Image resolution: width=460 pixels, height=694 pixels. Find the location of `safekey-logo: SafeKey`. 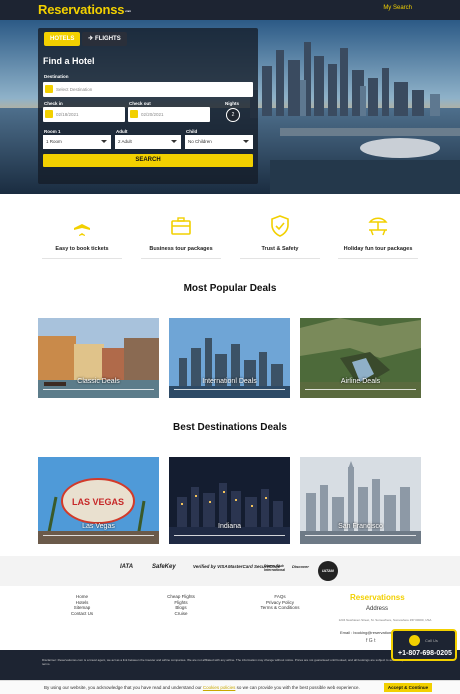

safekey-logo: SafeKey is located at coordinates (164, 567).